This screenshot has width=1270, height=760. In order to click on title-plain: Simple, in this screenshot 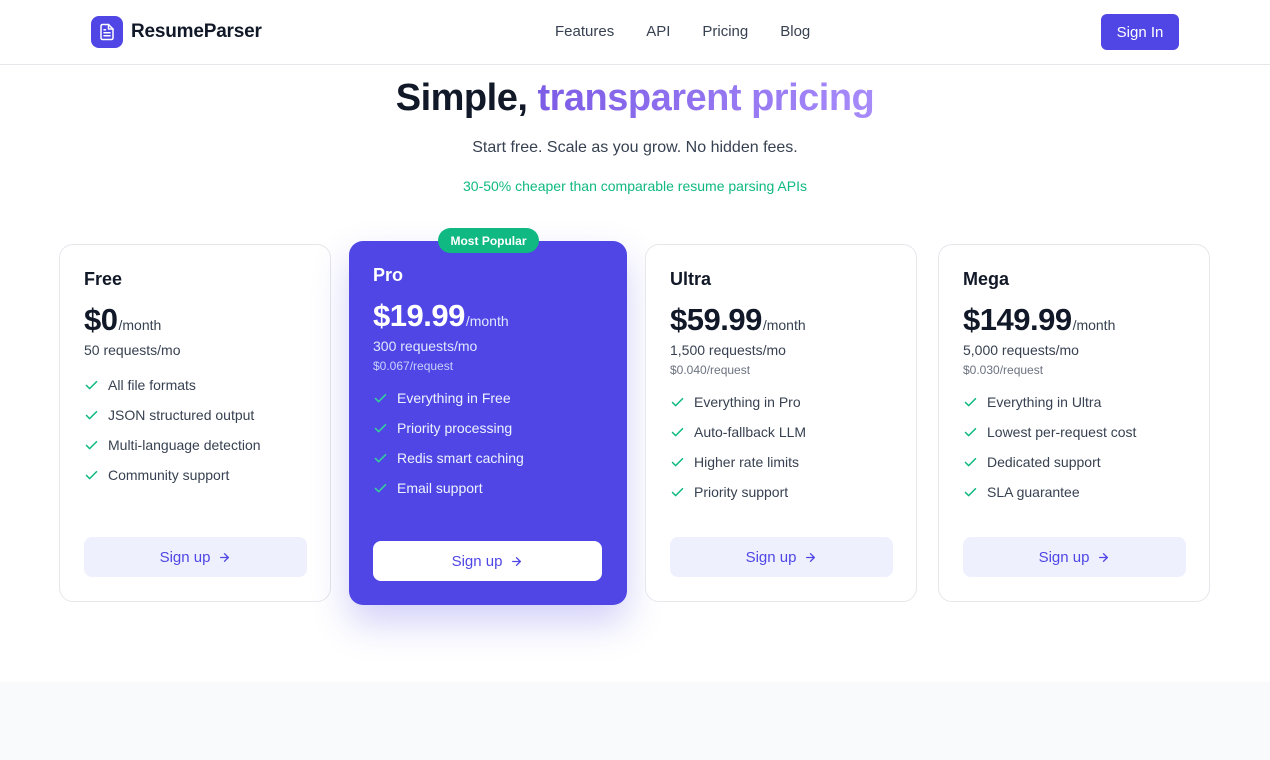, I will do `click(461, 98)`.